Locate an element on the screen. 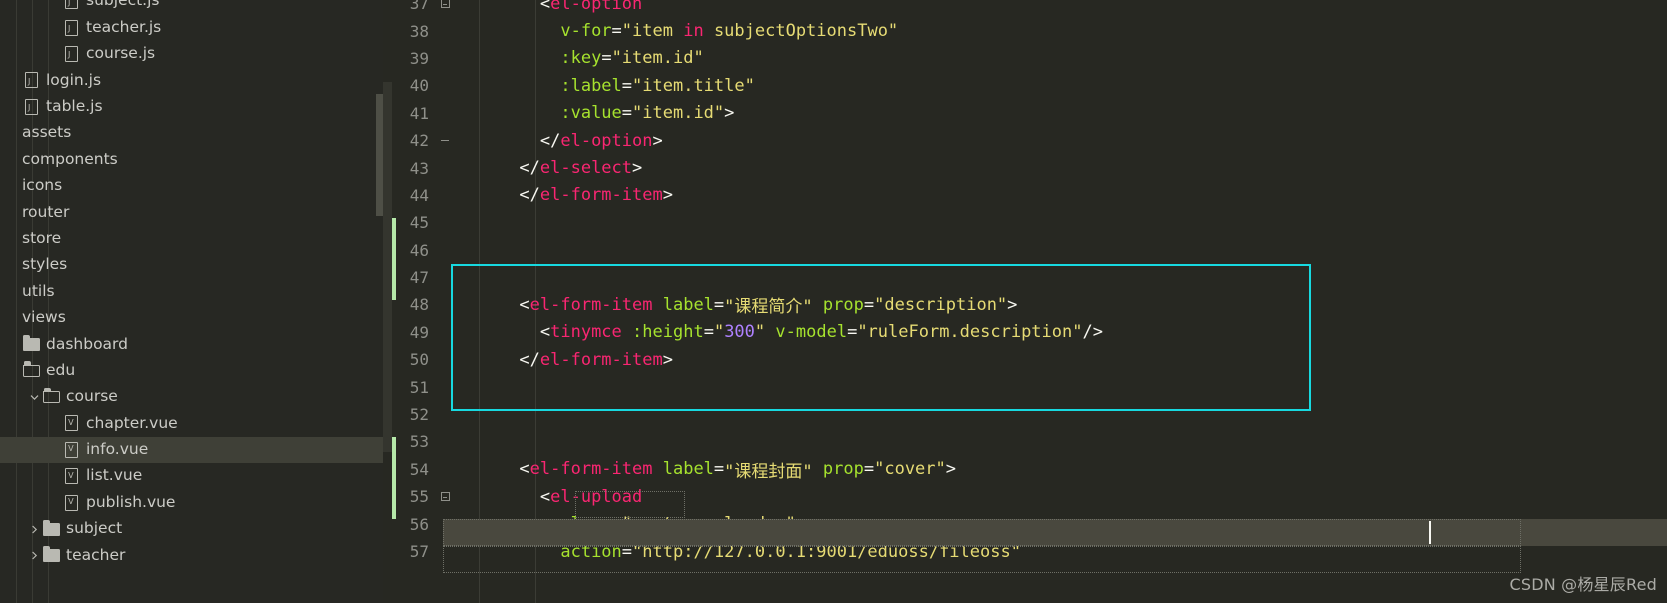 This screenshot has height=603, width=1667. tree-item-styles: styles is located at coordinates (191, 265).